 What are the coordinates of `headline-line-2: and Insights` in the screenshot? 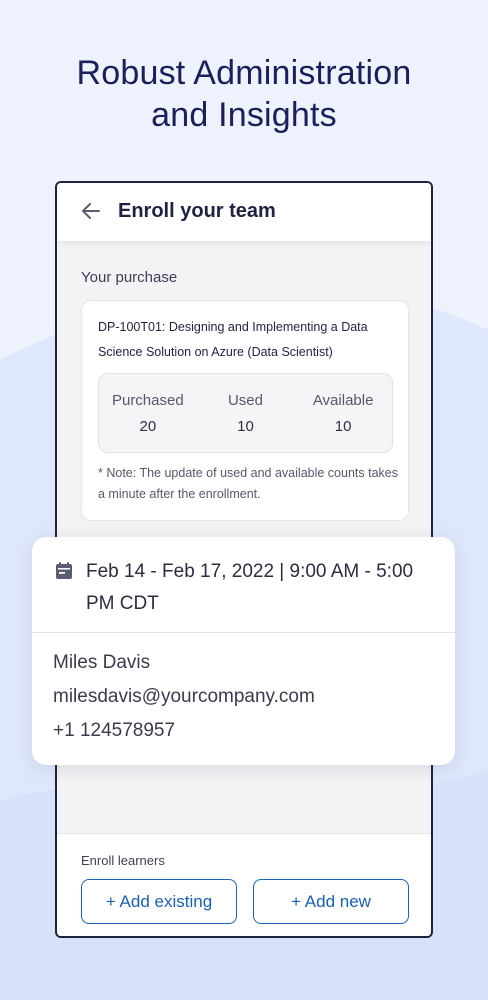 It's located at (244, 115).